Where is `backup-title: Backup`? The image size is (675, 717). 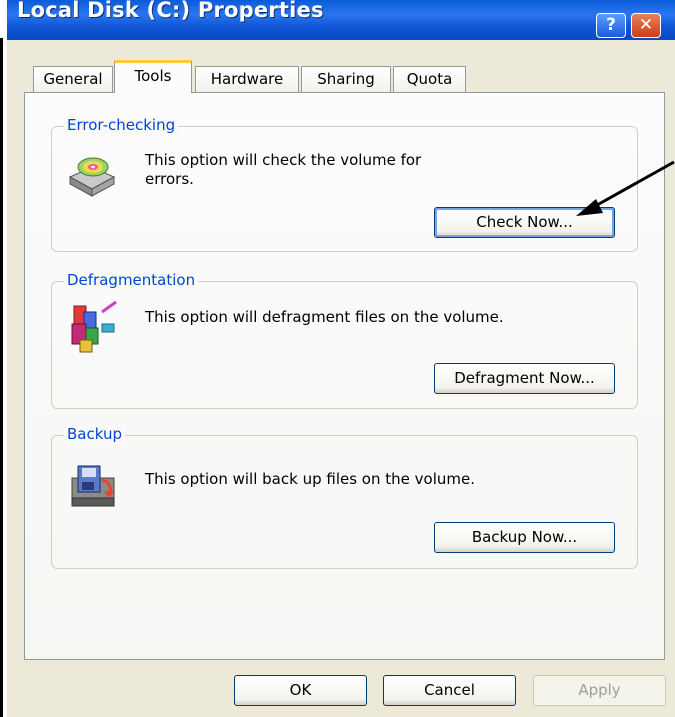 backup-title: Backup is located at coordinates (94, 434).